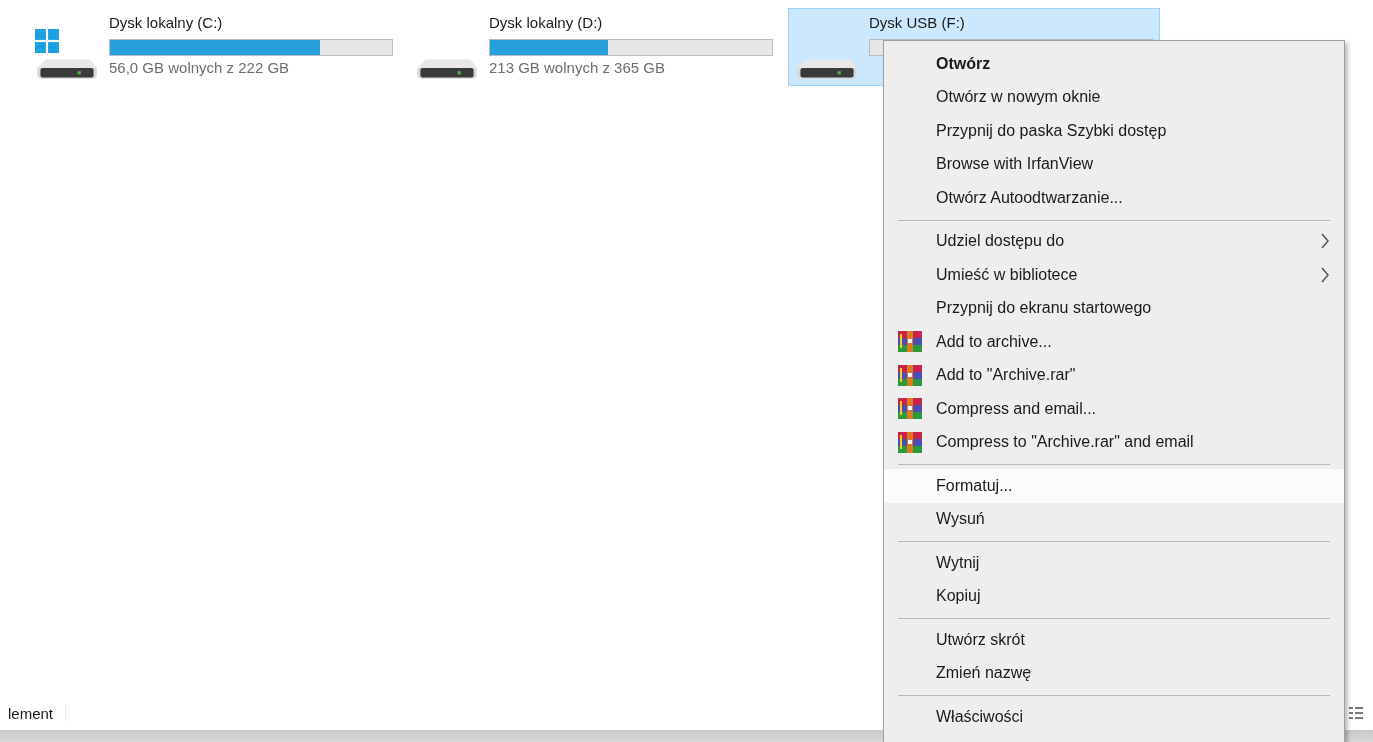 The height and width of the screenshot is (742, 1373). What do you see at coordinates (577, 68) in the screenshot?
I see `free-space-text: 213 GB wolnych z 365 GB` at bounding box center [577, 68].